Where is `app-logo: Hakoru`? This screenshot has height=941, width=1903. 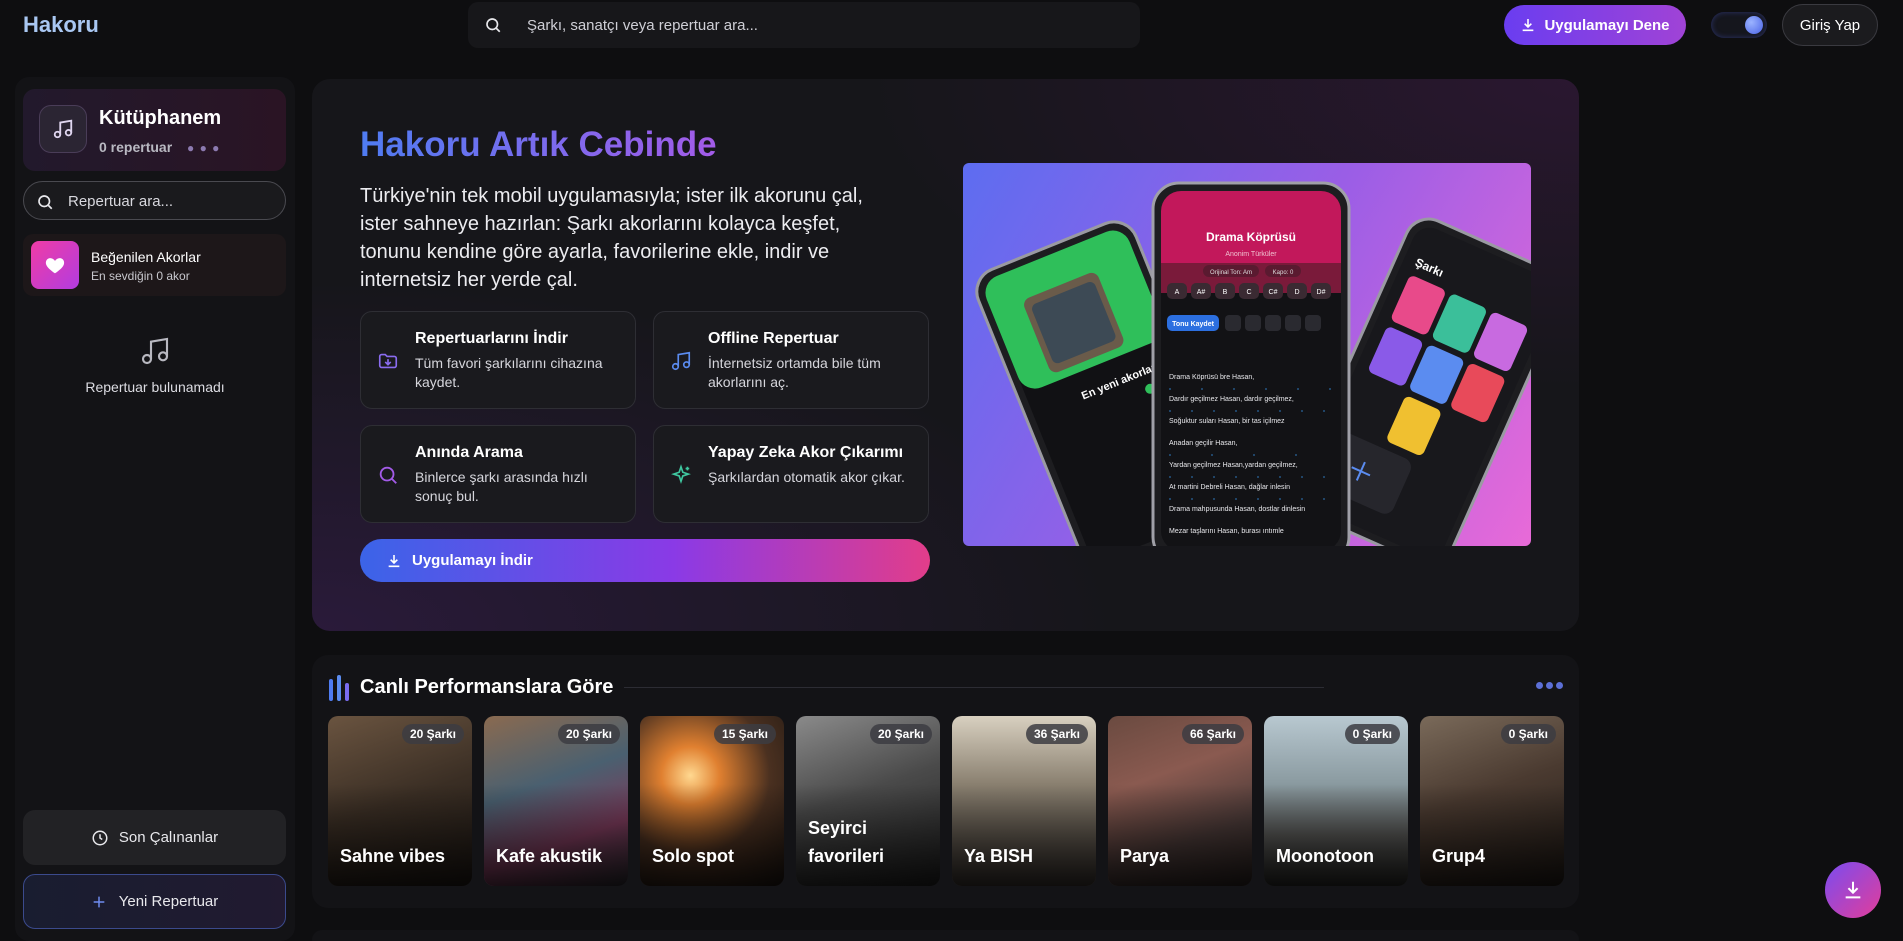 app-logo: Hakoru is located at coordinates (61, 25).